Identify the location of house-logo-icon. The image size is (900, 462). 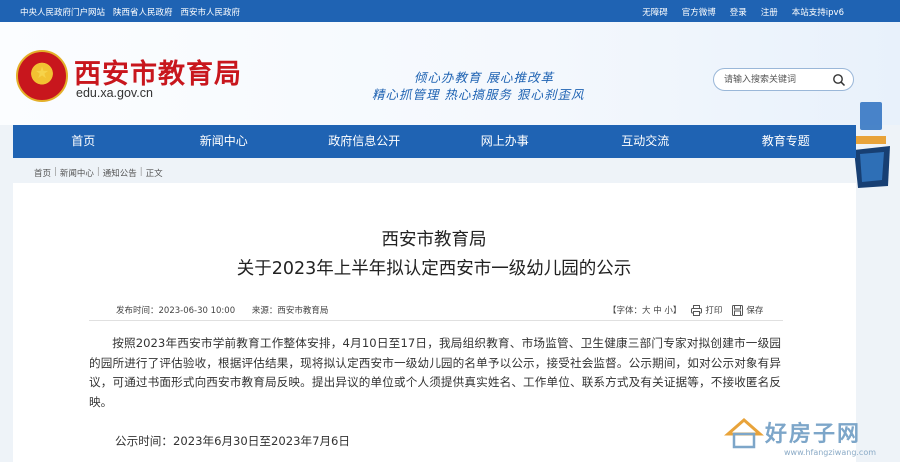
(744, 433).